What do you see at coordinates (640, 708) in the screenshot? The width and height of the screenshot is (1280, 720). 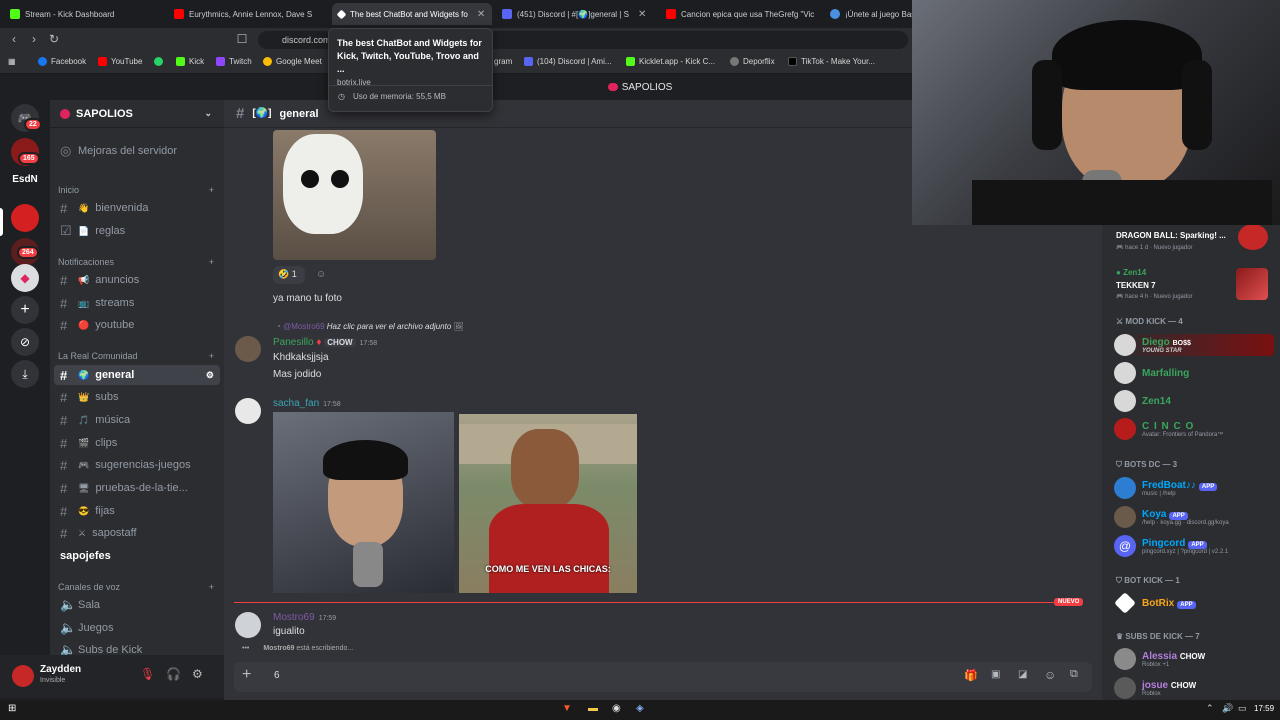 I see `steam-icon: ◈` at bounding box center [640, 708].